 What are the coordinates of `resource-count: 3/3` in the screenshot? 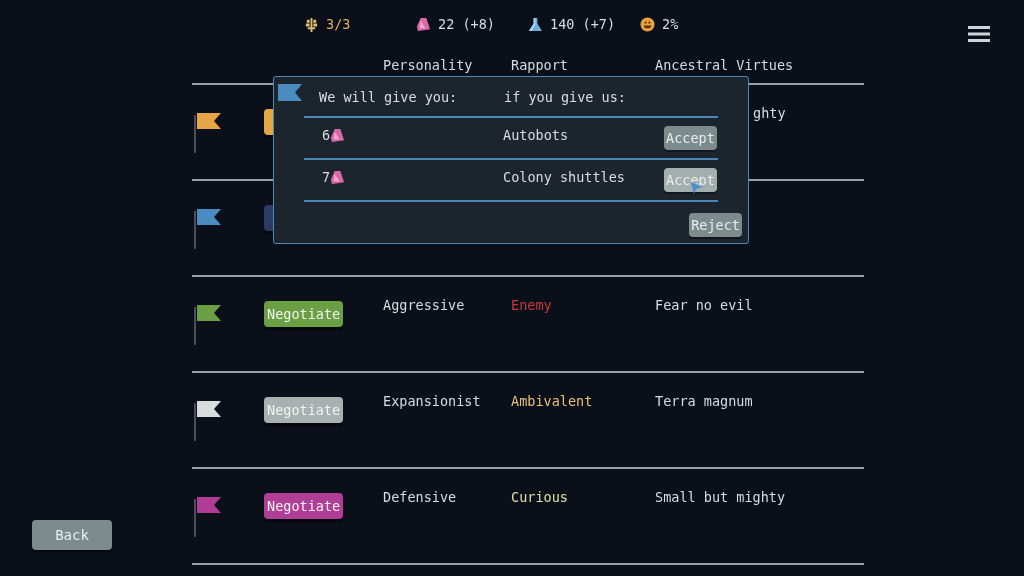 It's located at (338, 24).